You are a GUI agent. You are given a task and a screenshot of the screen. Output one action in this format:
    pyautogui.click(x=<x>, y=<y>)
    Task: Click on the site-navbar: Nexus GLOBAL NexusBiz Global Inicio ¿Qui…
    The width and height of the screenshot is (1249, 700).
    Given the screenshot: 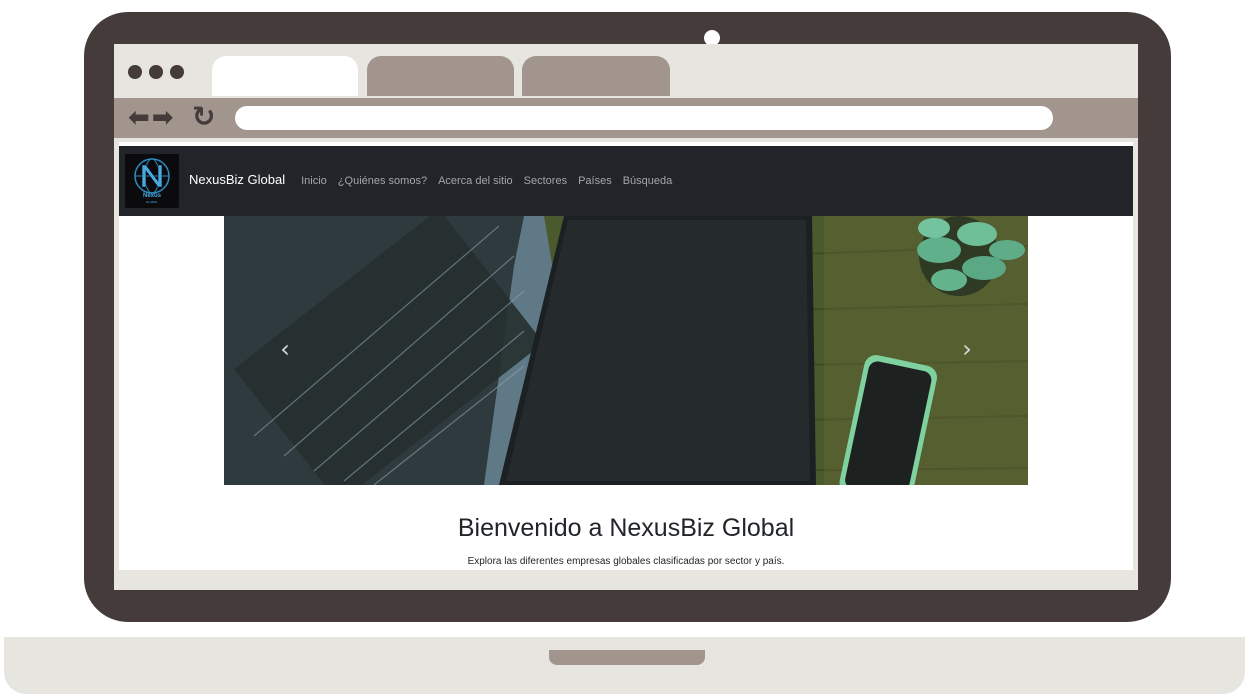 What is the action you would take?
    pyautogui.click(x=626, y=181)
    